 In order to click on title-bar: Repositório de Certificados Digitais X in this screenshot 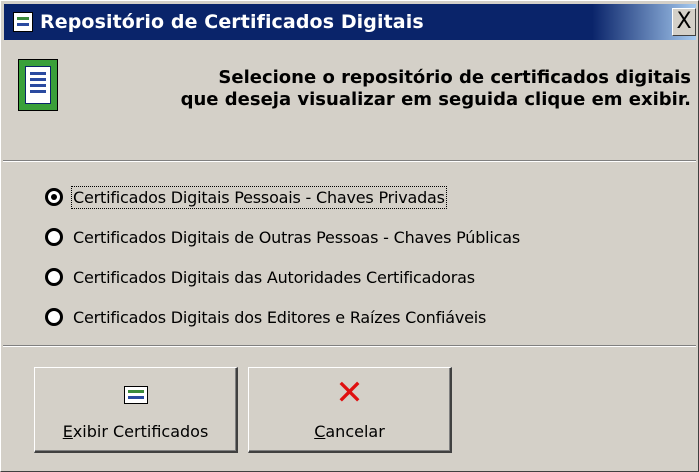, I will do `click(350, 22)`.